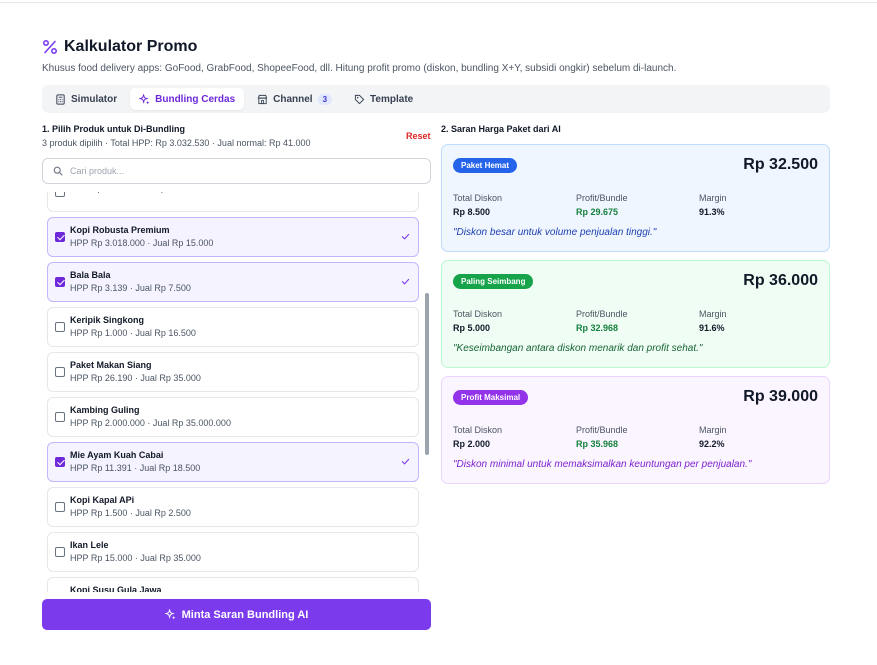 This screenshot has width=877, height=665. I want to click on stat-value: Rp 29.675, so click(597, 212).